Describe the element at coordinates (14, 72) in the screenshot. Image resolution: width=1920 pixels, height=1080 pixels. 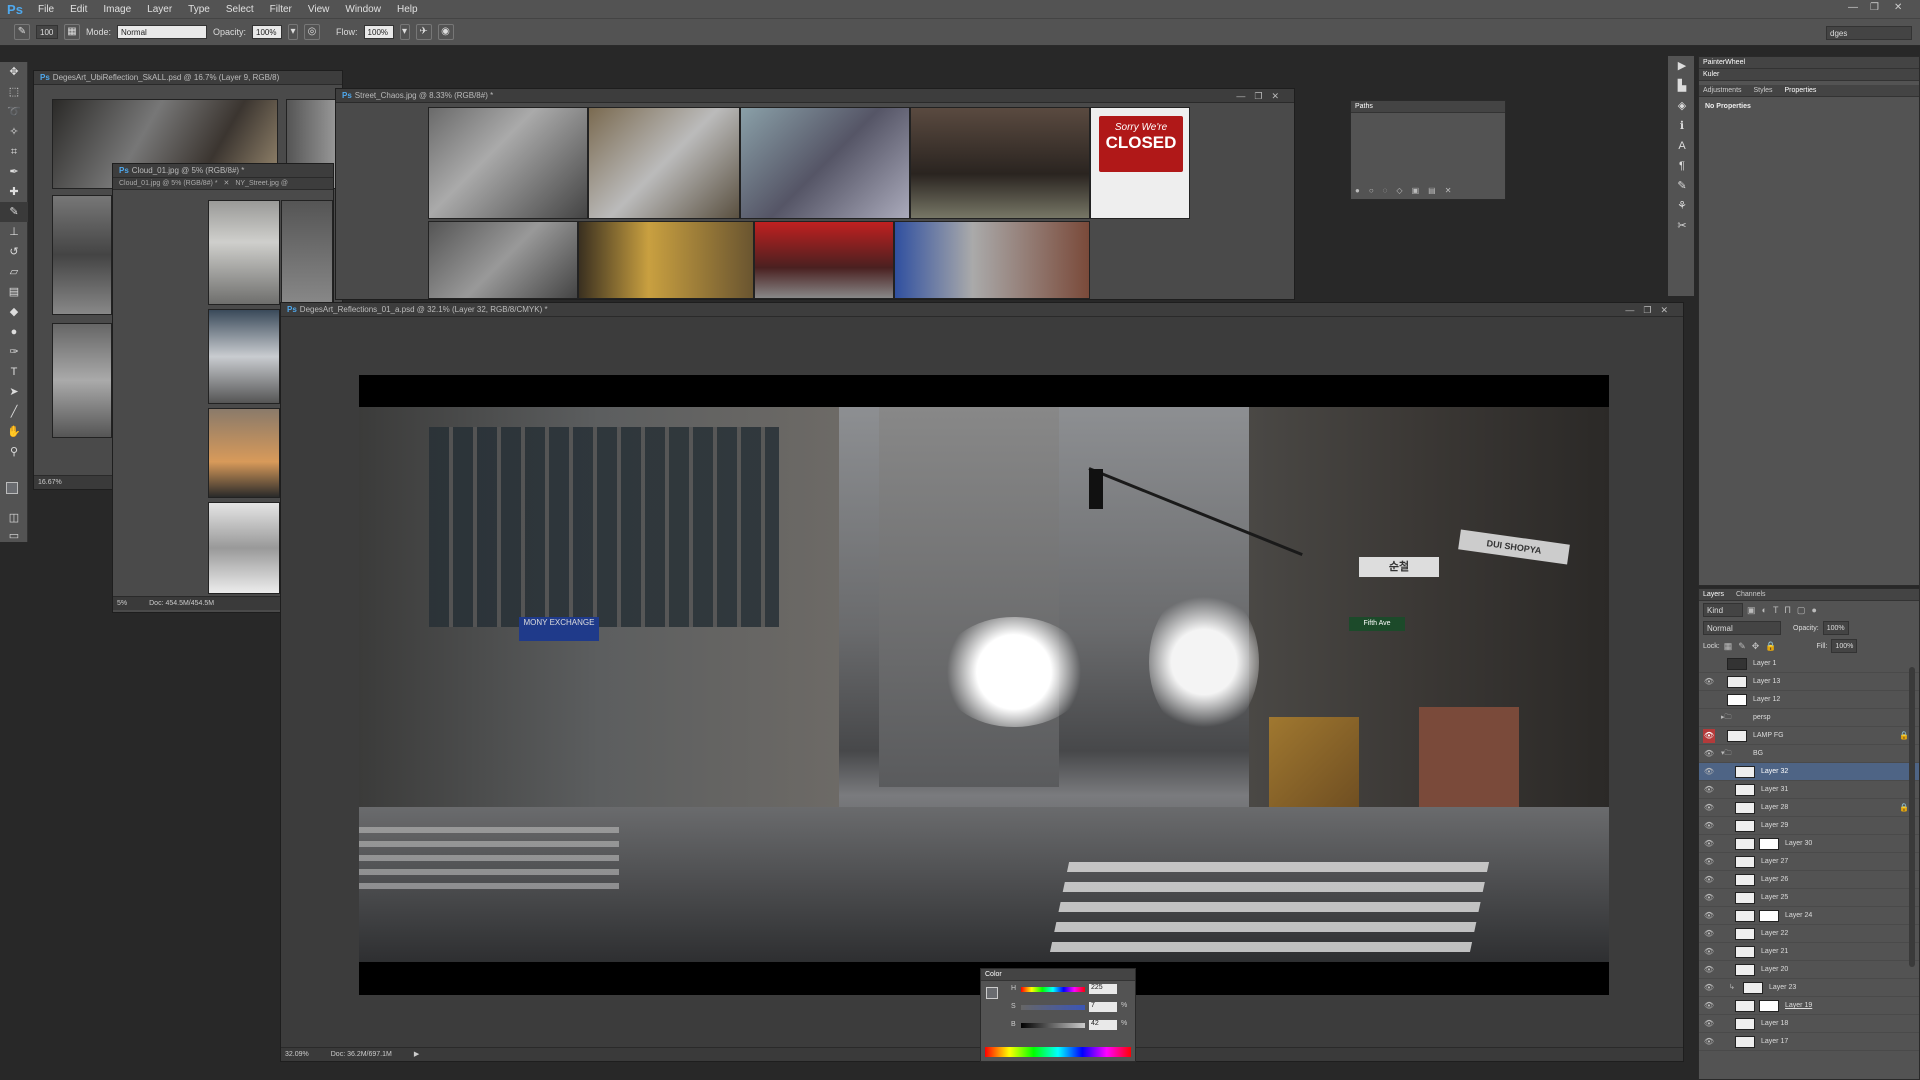
I see `move-tool-icon: ✥` at that location.